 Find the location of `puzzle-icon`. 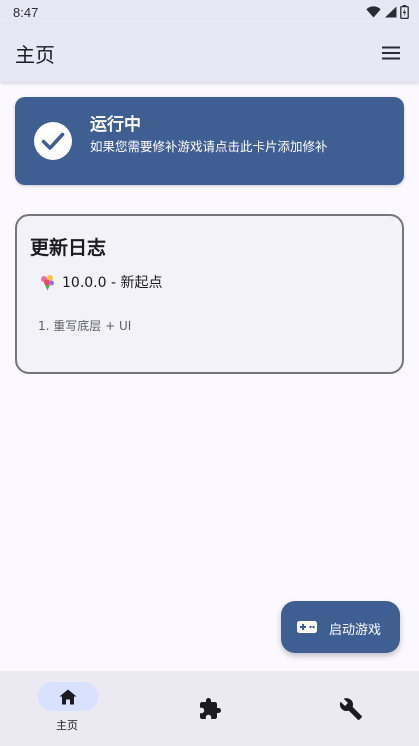

puzzle-icon is located at coordinates (210, 708).